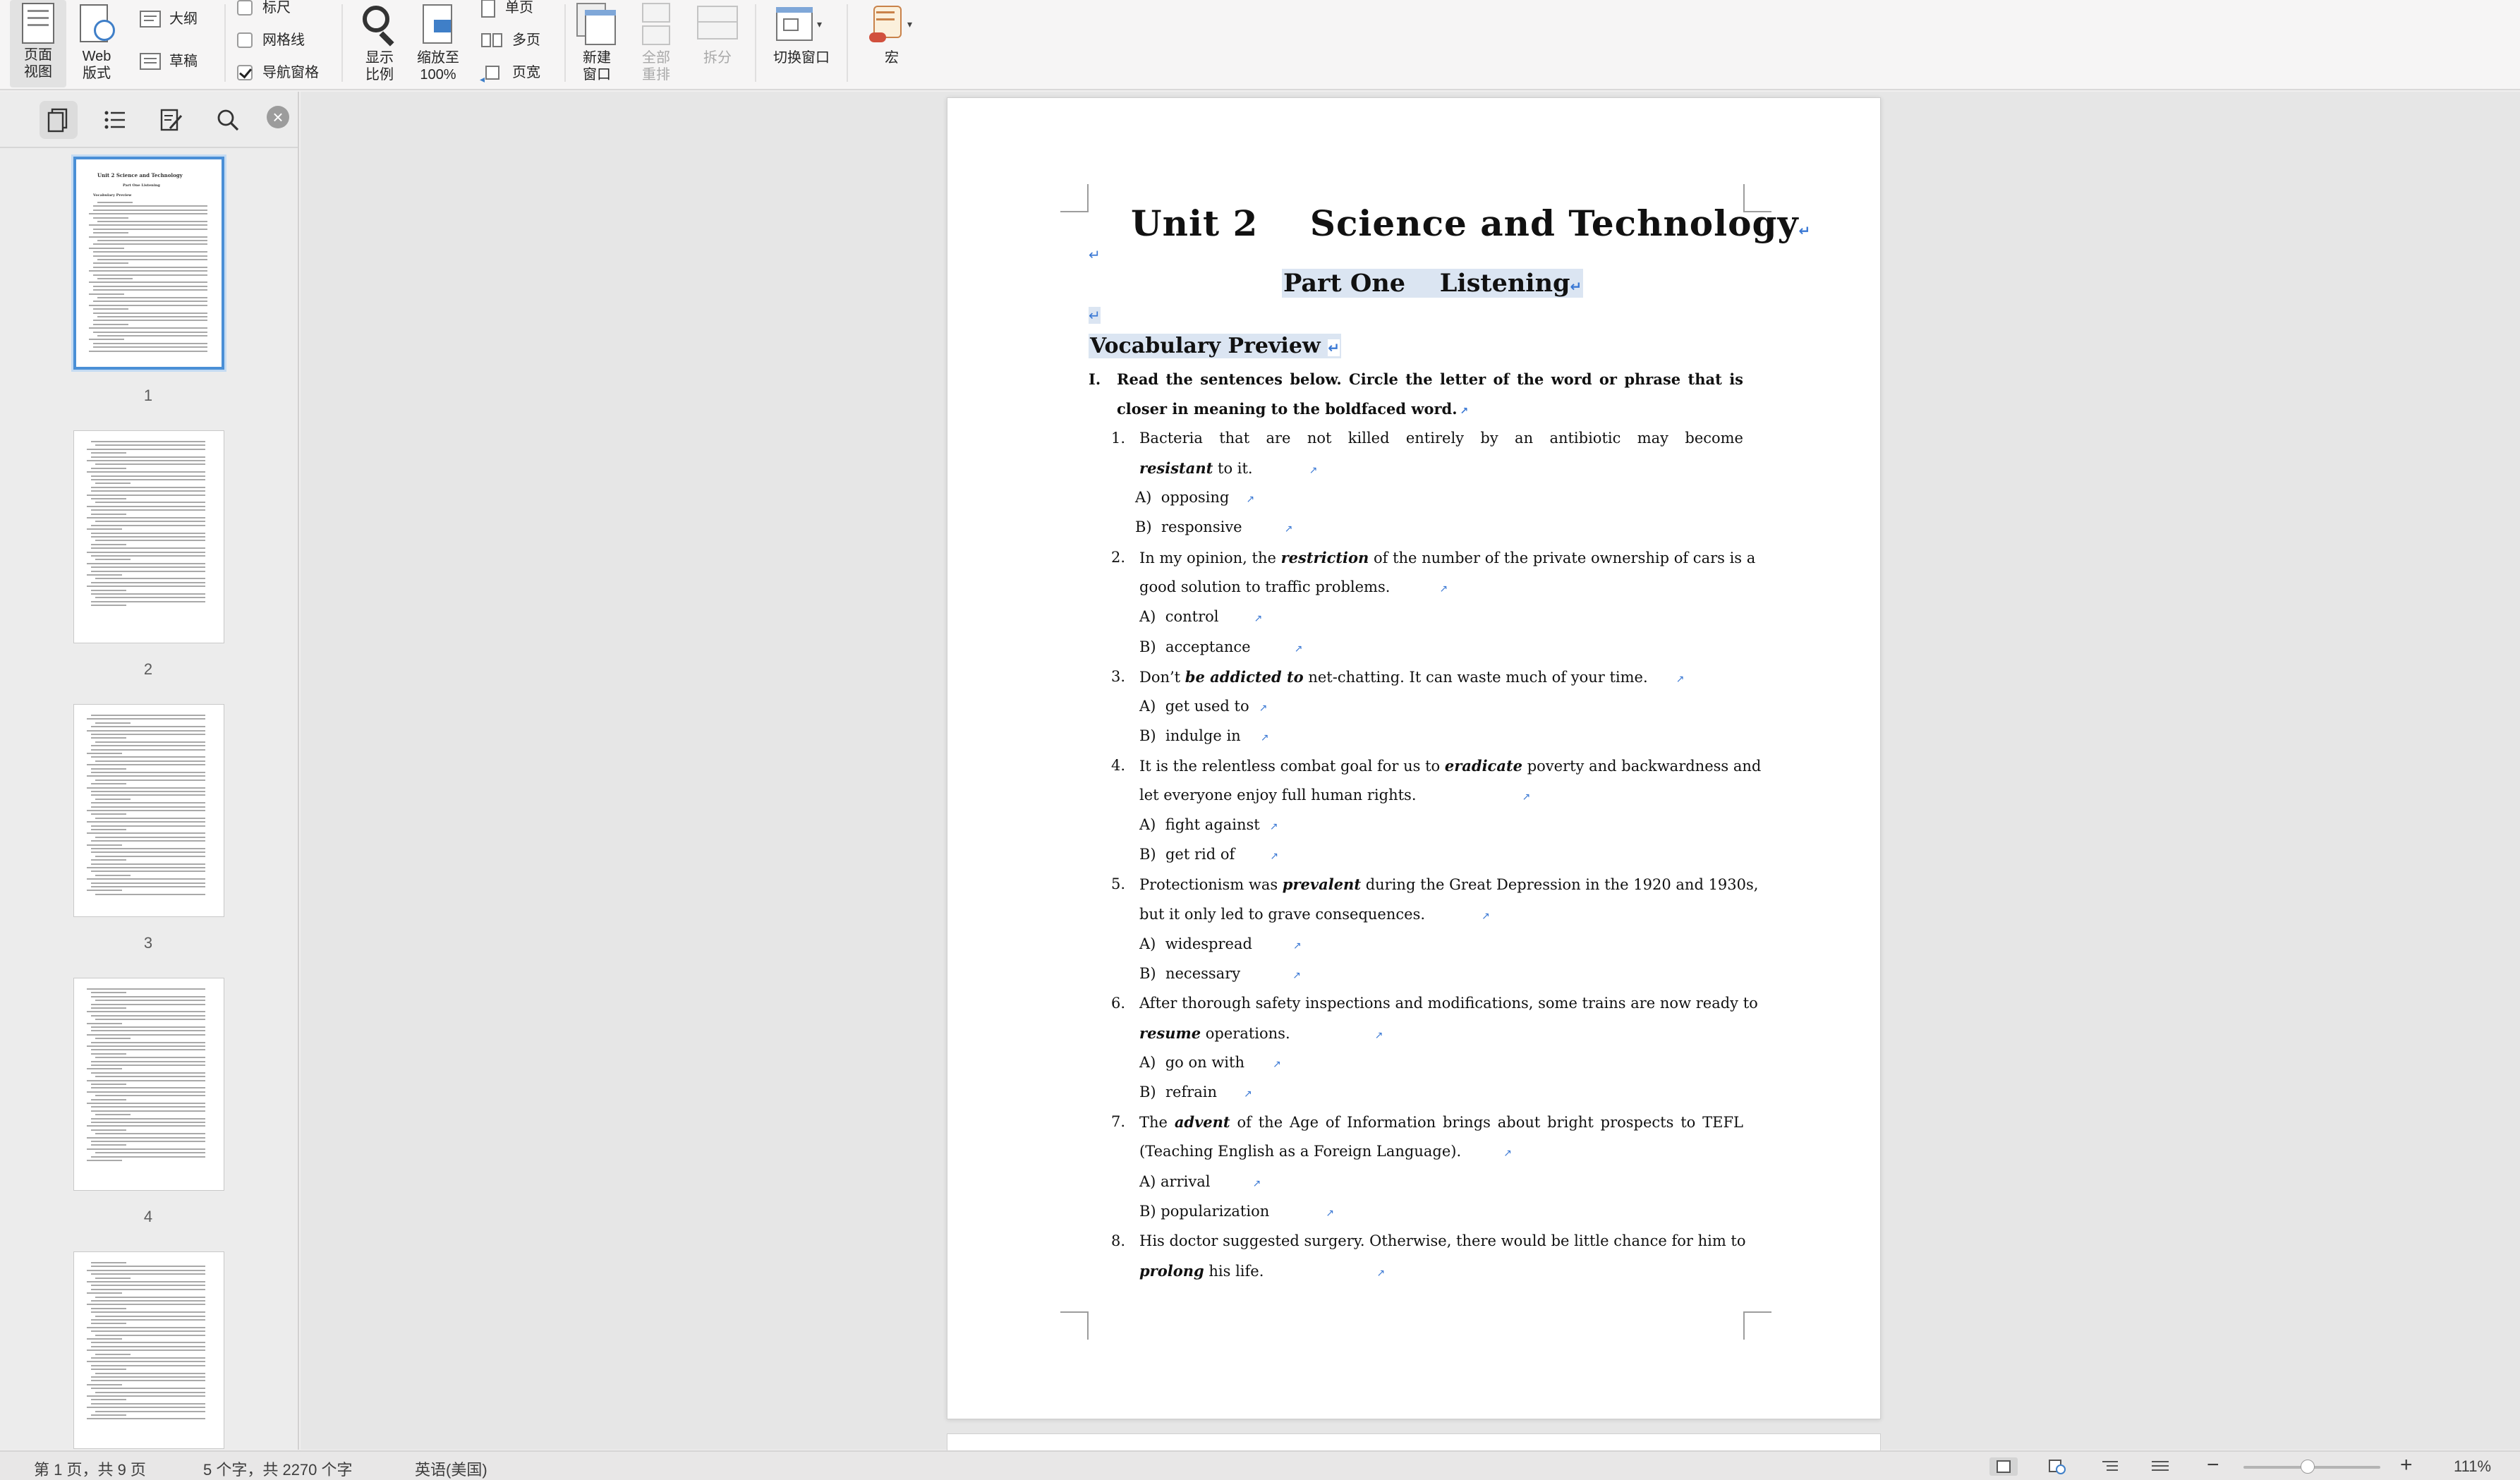  Describe the element at coordinates (1261, 1033) in the screenshot. I see `question-line: resume operations. ↗` at that location.